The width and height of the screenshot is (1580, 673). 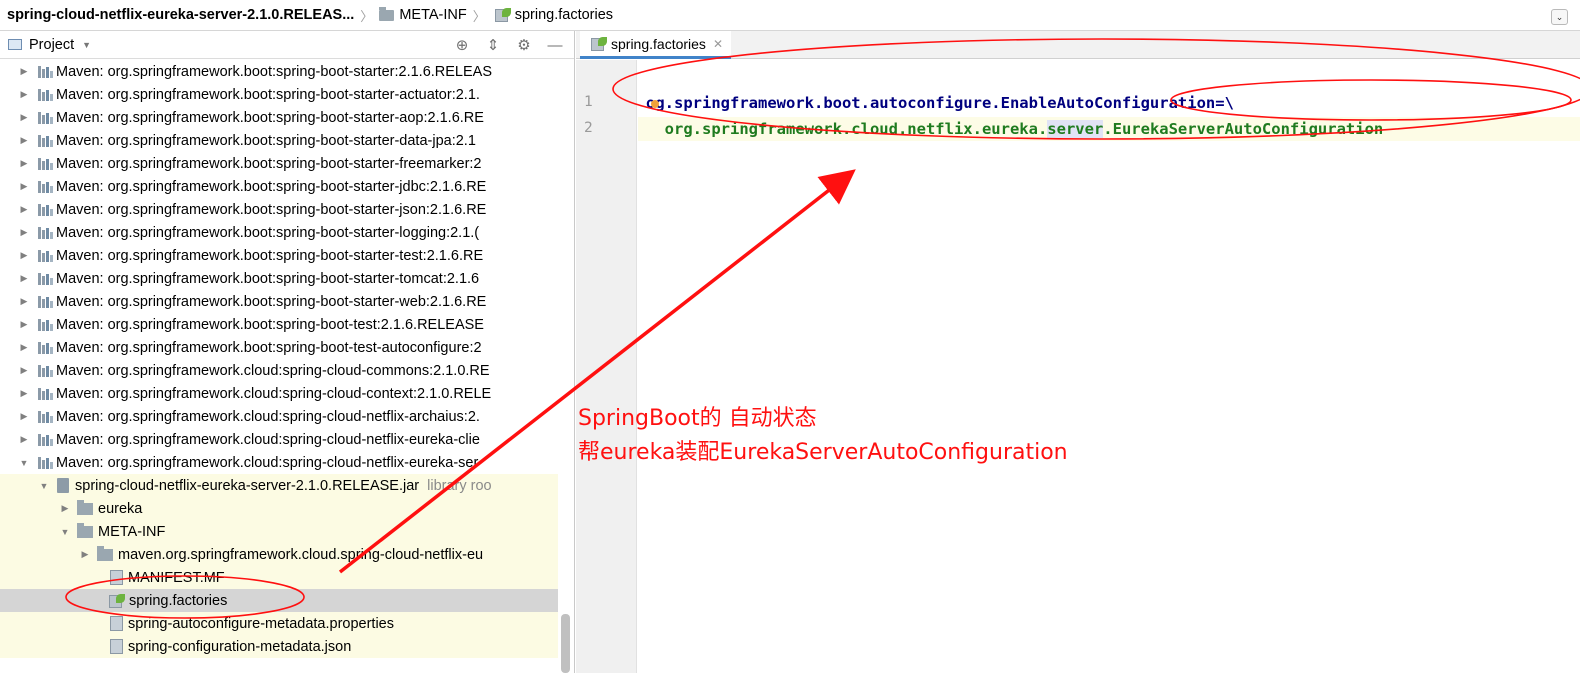 What do you see at coordinates (279, 600) in the screenshot?
I see `tree-item: spring.factories` at bounding box center [279, 600].